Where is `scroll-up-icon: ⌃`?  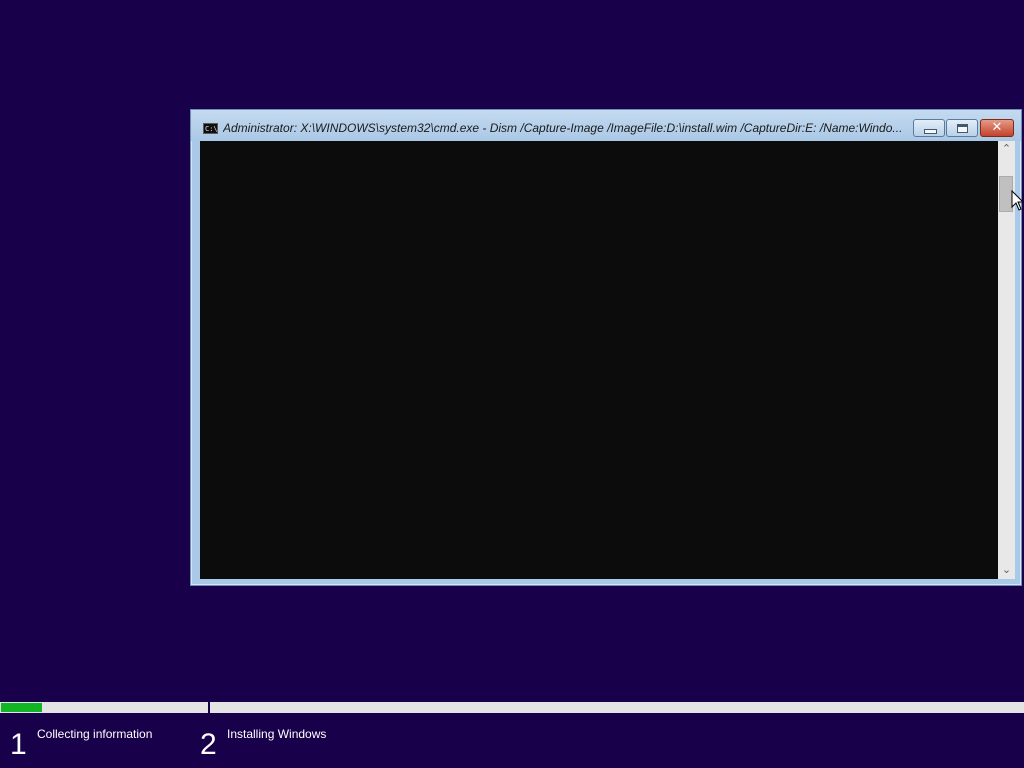
scroll-up-icon: ⌃ is located at coordinates (1006, 149).